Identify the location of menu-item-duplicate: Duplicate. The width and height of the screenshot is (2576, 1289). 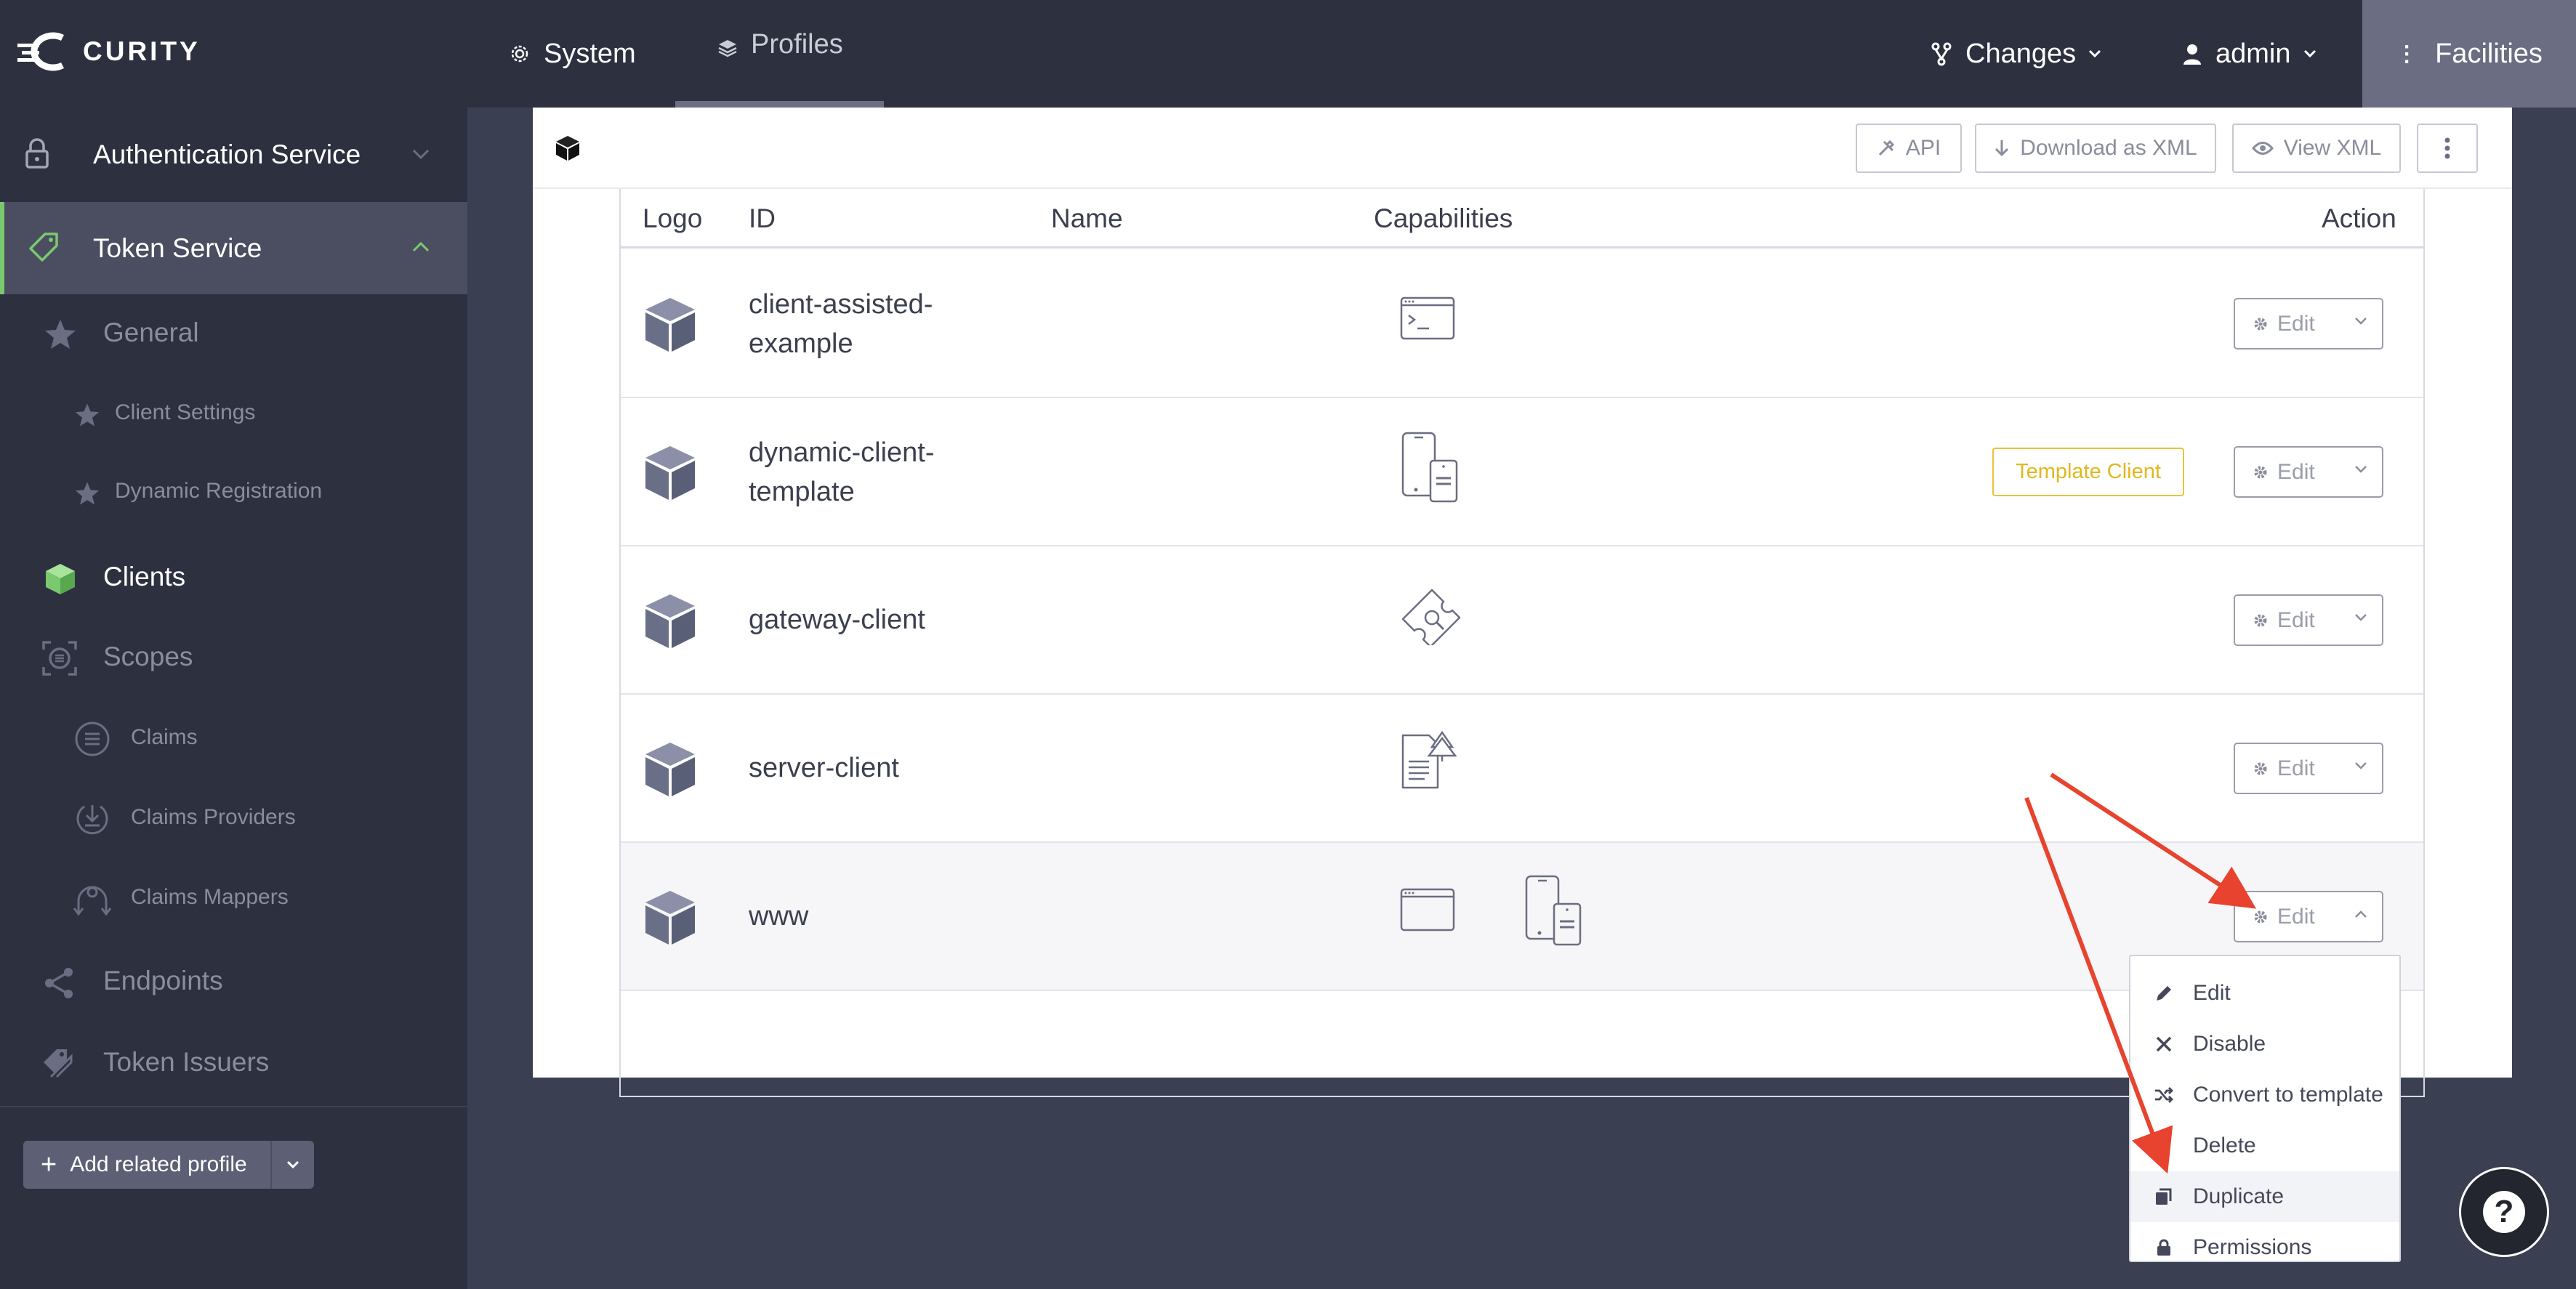
(2264, 1196).